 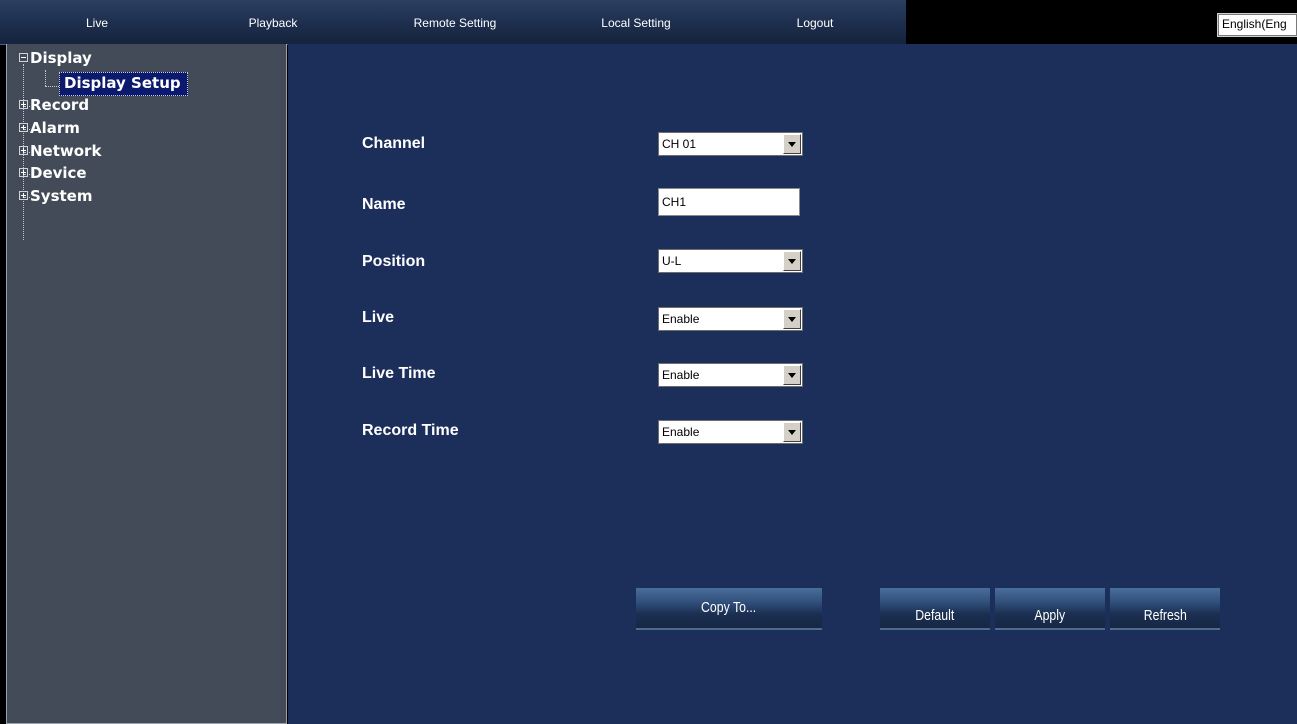 I want to click on tree-node-label: Record, so click(x=60, y=105).